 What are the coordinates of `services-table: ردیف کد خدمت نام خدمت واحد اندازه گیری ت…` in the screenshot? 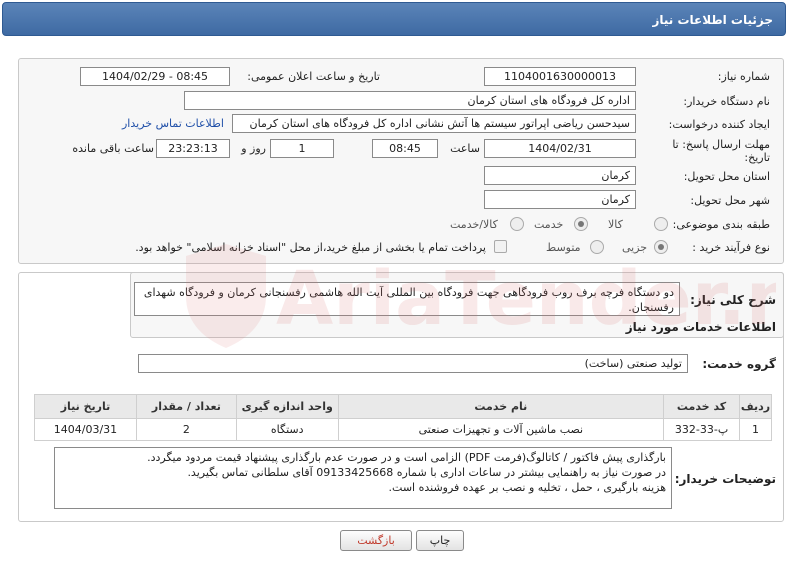 It's located at (403, 417).